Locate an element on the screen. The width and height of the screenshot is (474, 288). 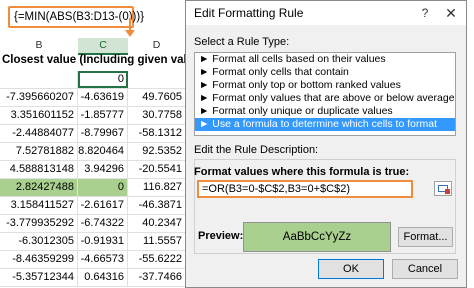
table-cell: 2.82427488 is located at coordinates (39, 187).